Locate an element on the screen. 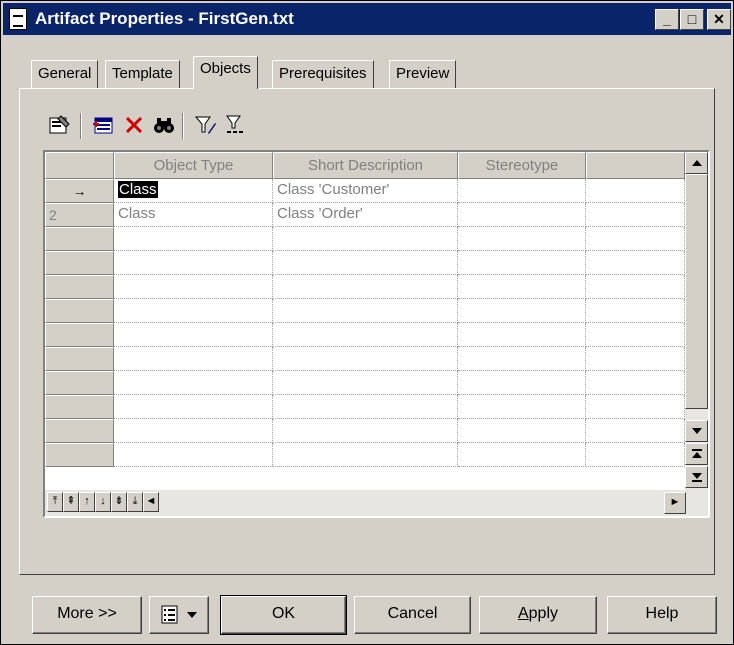  tab-general: General is located at coordinates (65, 74).